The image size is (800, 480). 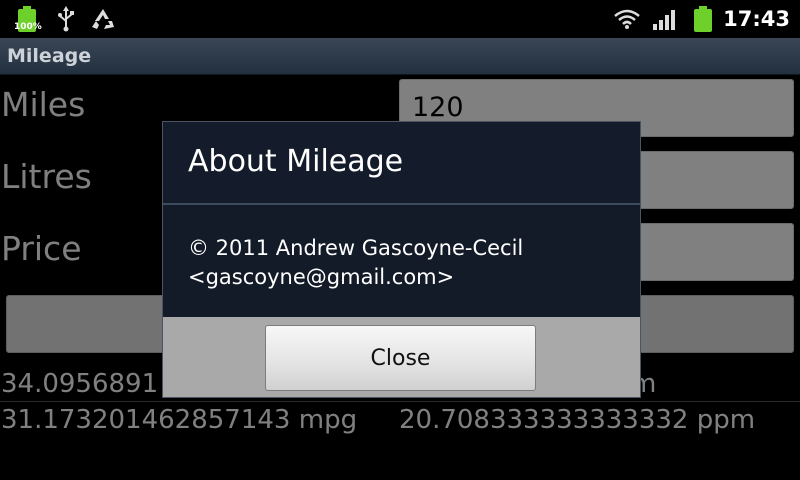 I want to click on recycle-icon, so click(x=103, y=19).